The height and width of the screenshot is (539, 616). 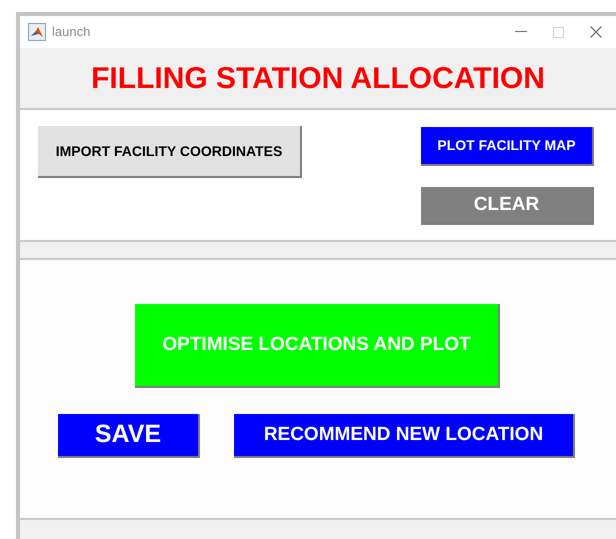 I want to click on close-icon, so click(x=596, y=32).